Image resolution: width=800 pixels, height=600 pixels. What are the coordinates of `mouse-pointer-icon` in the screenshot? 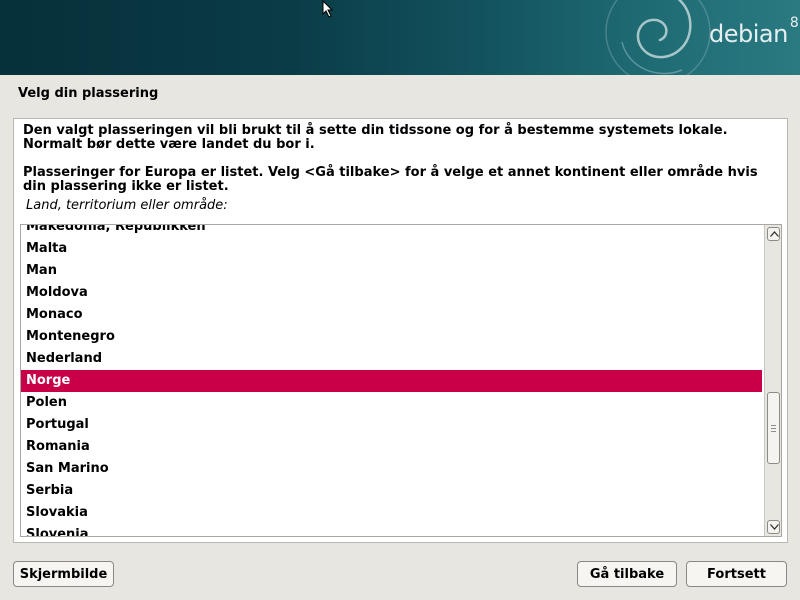 It's located at (328, 9).